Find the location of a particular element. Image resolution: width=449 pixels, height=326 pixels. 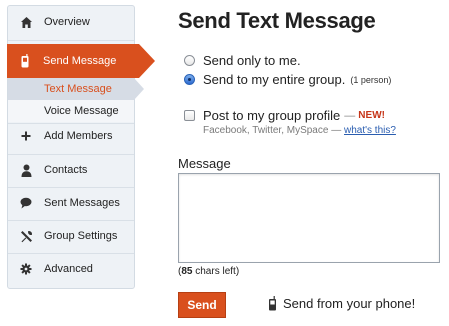

tools-icon is located at coordinates (26, 236).